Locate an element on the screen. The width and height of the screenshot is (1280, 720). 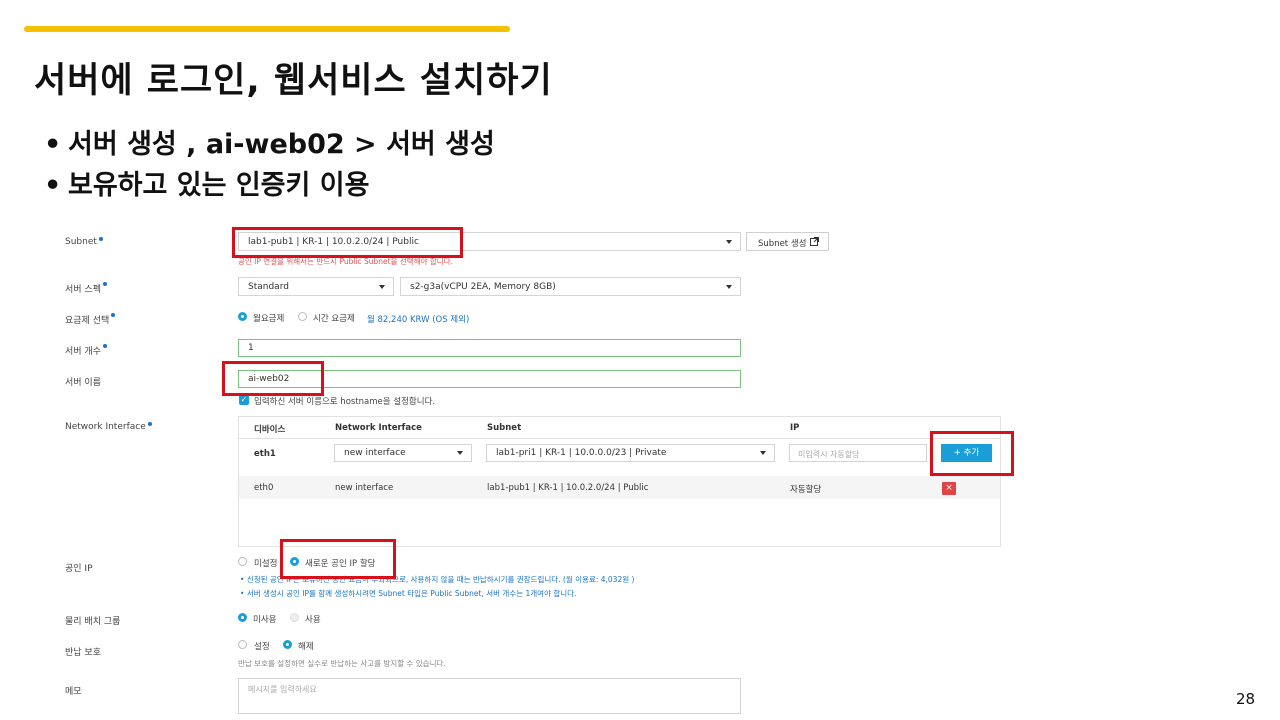
name-label: 서버 이름 is located at coordinates (83, 383).